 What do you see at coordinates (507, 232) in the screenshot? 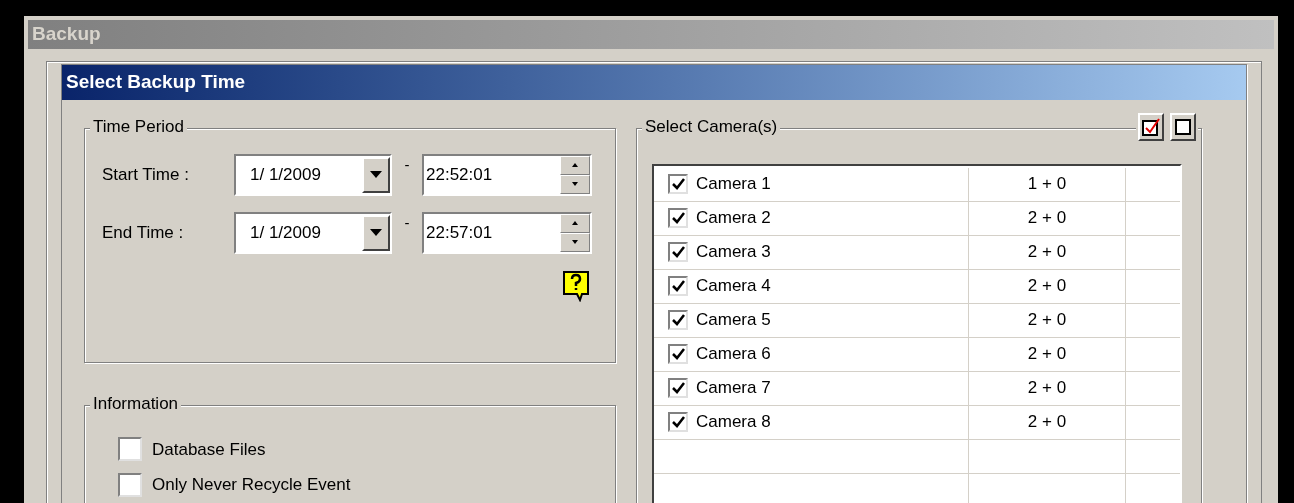
I see `time-field: 22:57:01` at bounding box center [507, 232].